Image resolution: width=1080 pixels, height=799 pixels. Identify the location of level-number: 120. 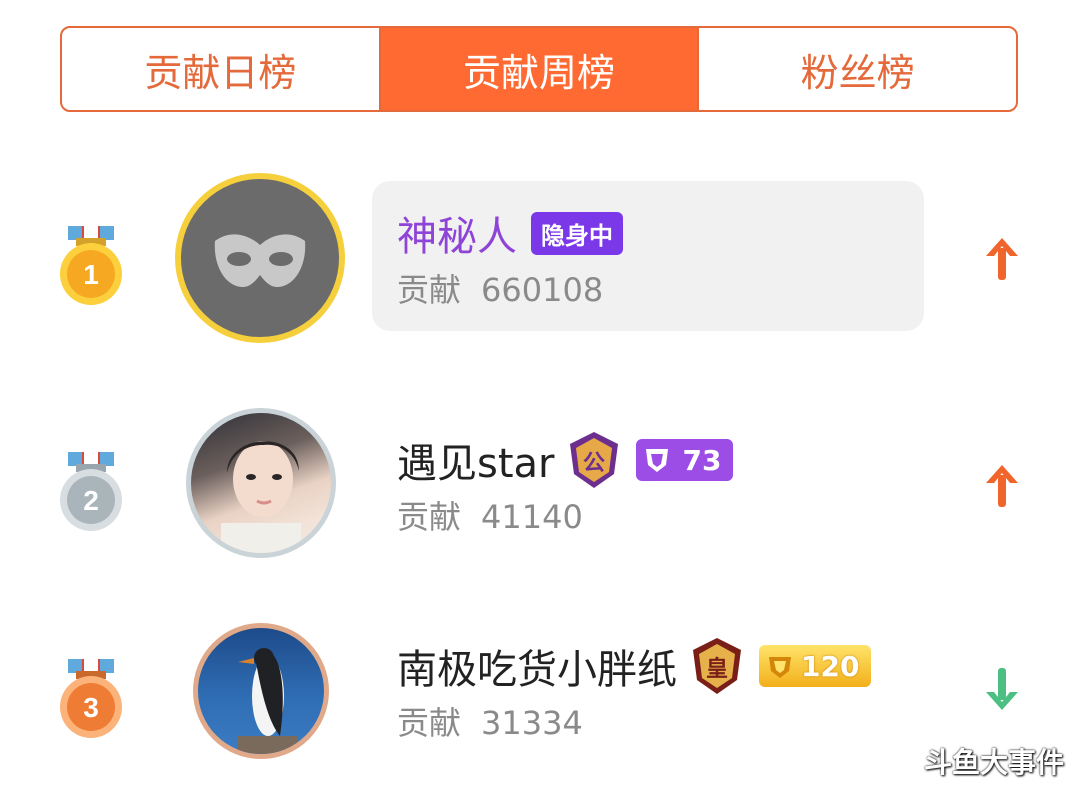
(830, 666).